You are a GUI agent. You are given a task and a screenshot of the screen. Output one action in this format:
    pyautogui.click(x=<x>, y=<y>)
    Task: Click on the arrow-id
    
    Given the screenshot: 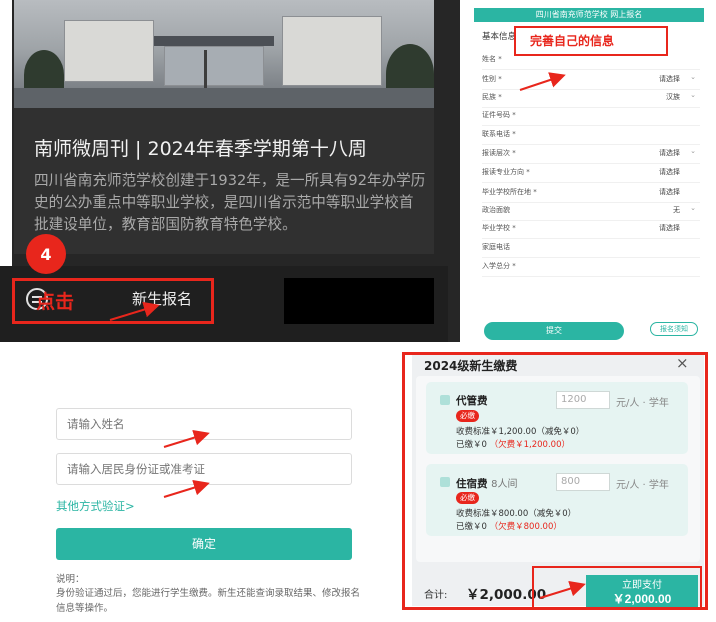 What is the action you would take?
    pyautogui.click(x=186, y=488)
    